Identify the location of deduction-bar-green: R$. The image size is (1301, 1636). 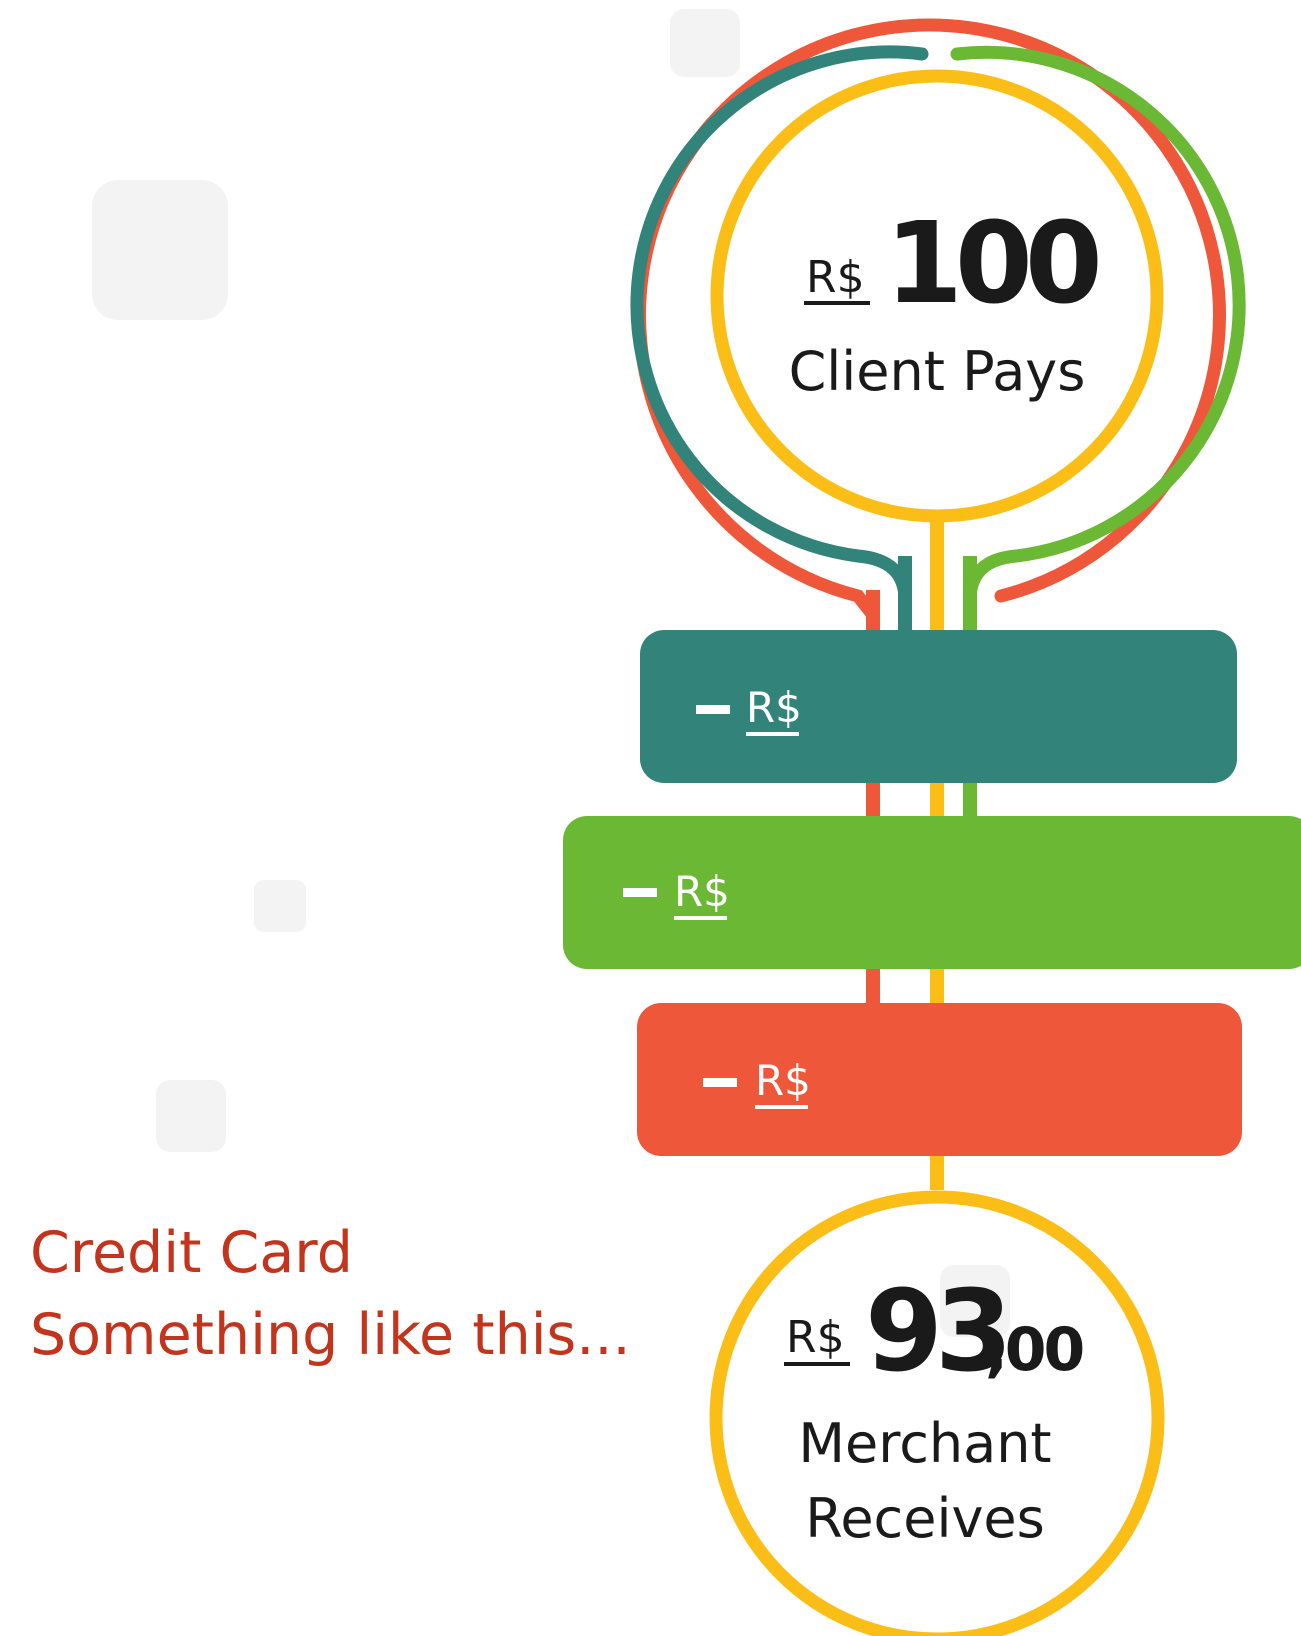
(932, 892).